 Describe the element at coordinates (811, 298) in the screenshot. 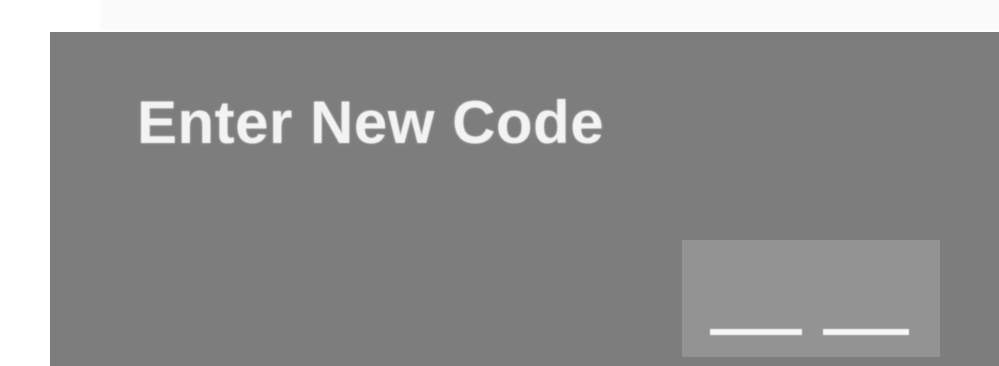

I see `code-input-box` at that location.